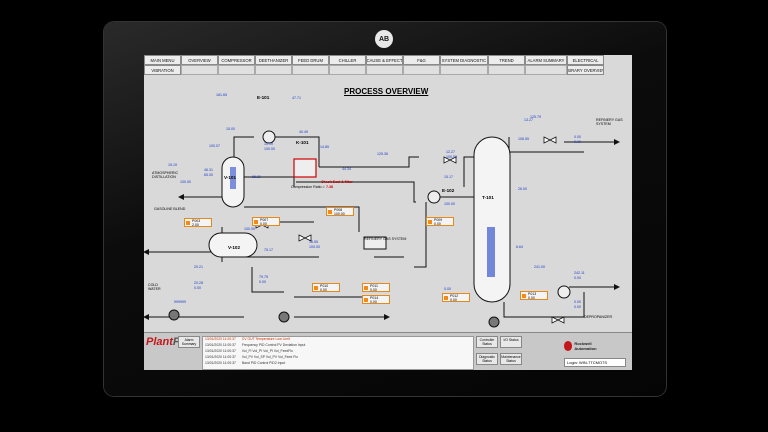 This screenshot has height=432, width=768. I want to click on allen-bradley-logo: AB, so click(384, 39).